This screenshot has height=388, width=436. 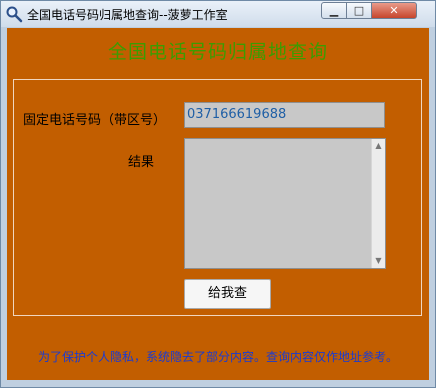 What do you see at coordinates (378, 203) in the screenshot?
I see `result-scrollbar: ▲ ▼` at bounding box center [378, 203].